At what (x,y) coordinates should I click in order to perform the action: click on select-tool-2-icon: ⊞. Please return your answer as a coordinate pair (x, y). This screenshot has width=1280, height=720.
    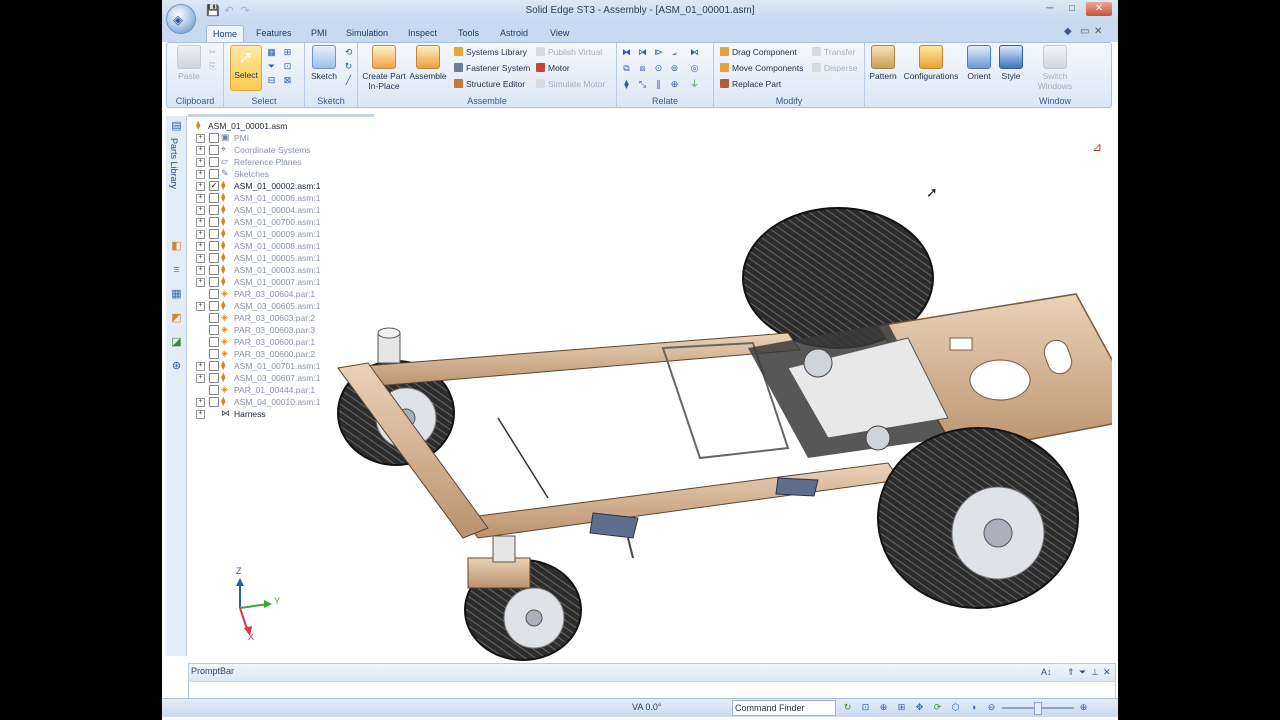
    Looking at the image, I should click on (287, 52).